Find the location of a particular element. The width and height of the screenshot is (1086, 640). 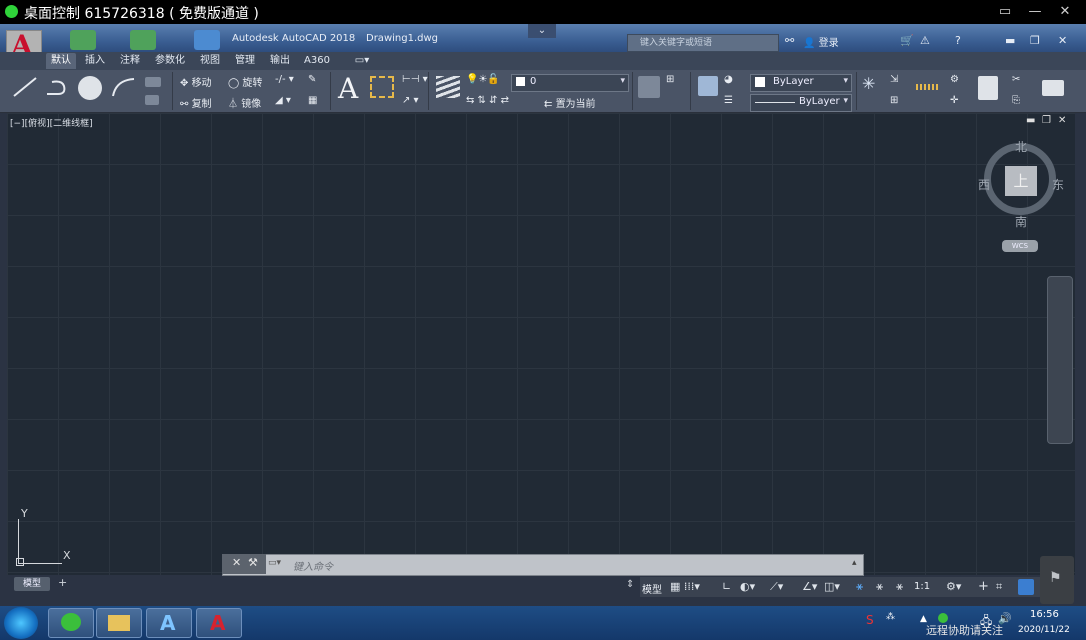

start-button is located at coordinates (21, 623).